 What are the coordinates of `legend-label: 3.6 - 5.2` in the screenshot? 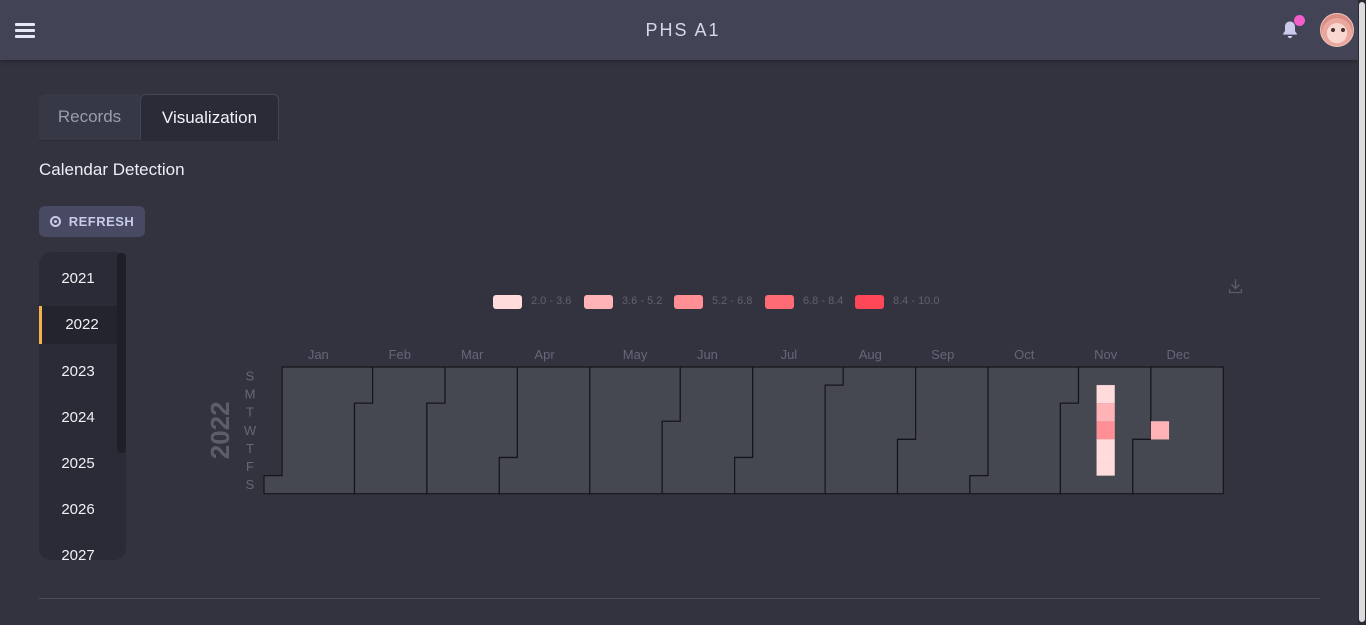 It's located at (642, 301).